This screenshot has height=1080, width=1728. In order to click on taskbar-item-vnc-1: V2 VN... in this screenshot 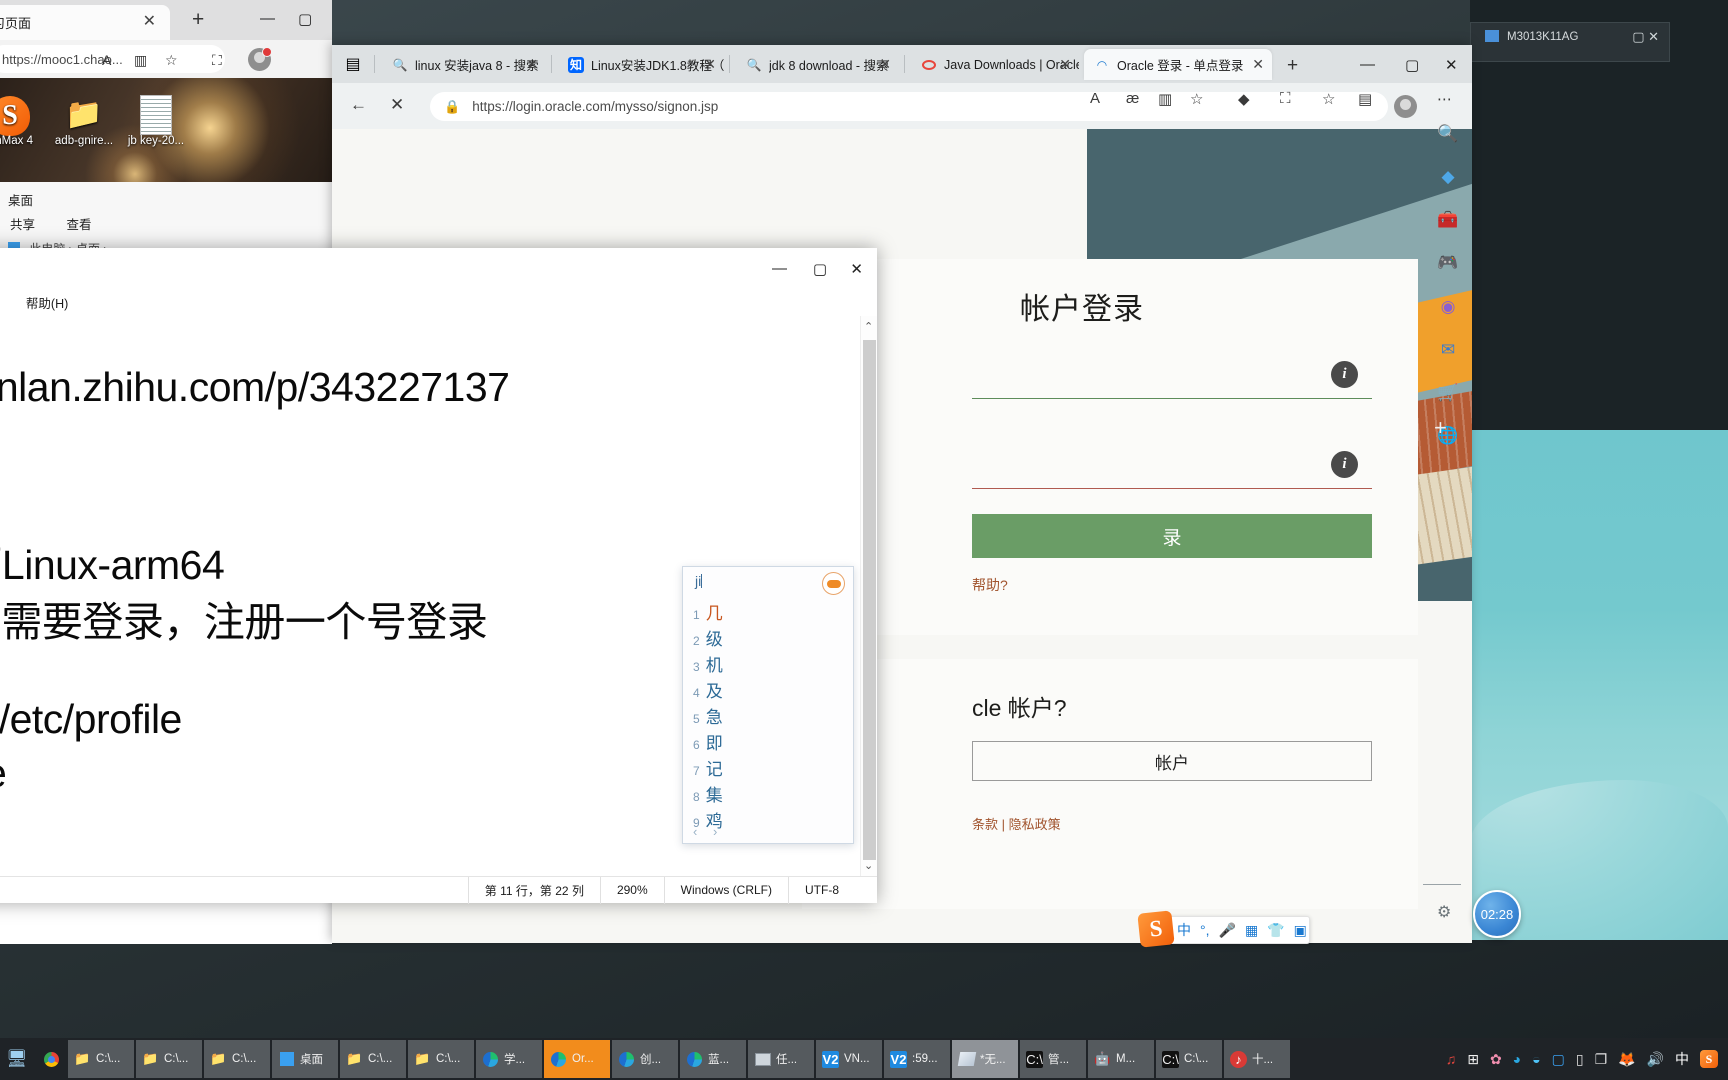, I will do `click(849, 1059)`.